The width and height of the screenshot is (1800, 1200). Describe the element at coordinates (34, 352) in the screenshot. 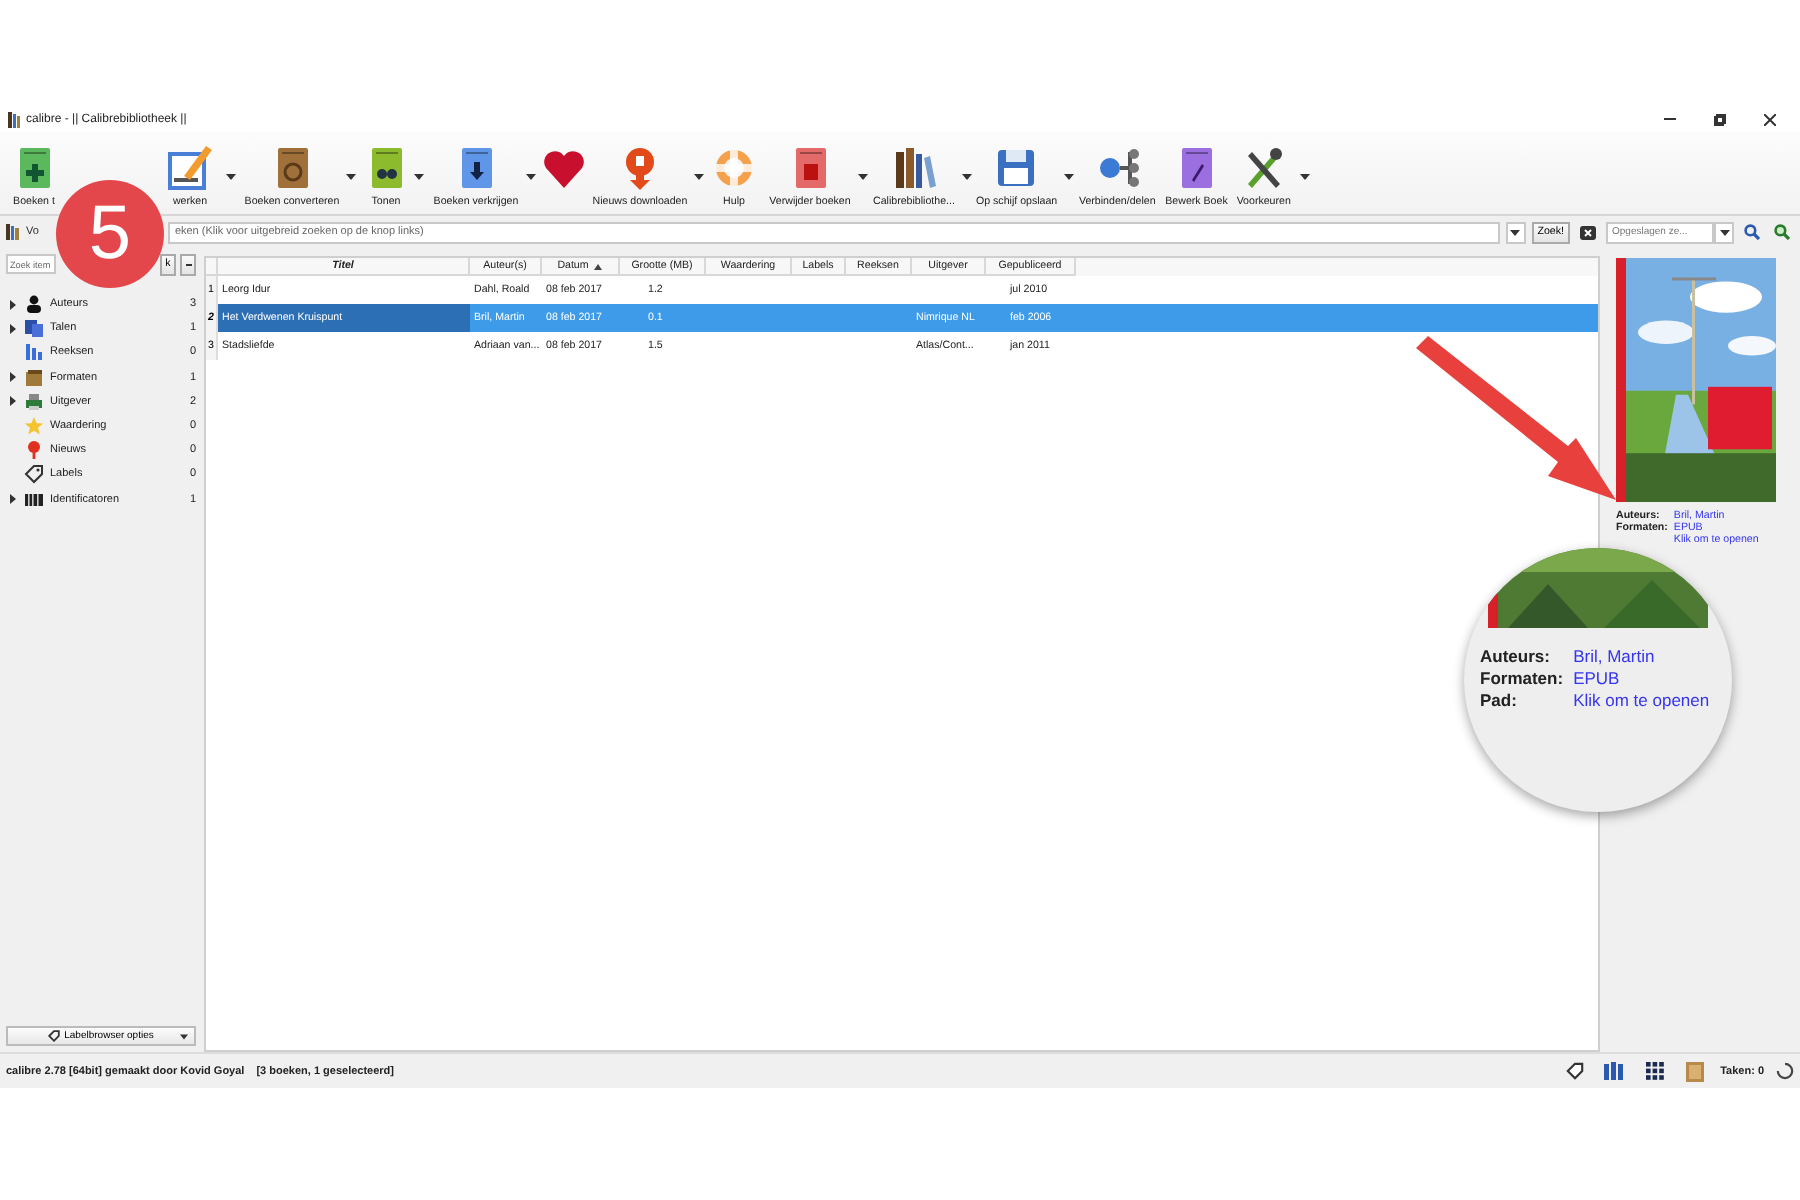

I see `series-icon` at that location.